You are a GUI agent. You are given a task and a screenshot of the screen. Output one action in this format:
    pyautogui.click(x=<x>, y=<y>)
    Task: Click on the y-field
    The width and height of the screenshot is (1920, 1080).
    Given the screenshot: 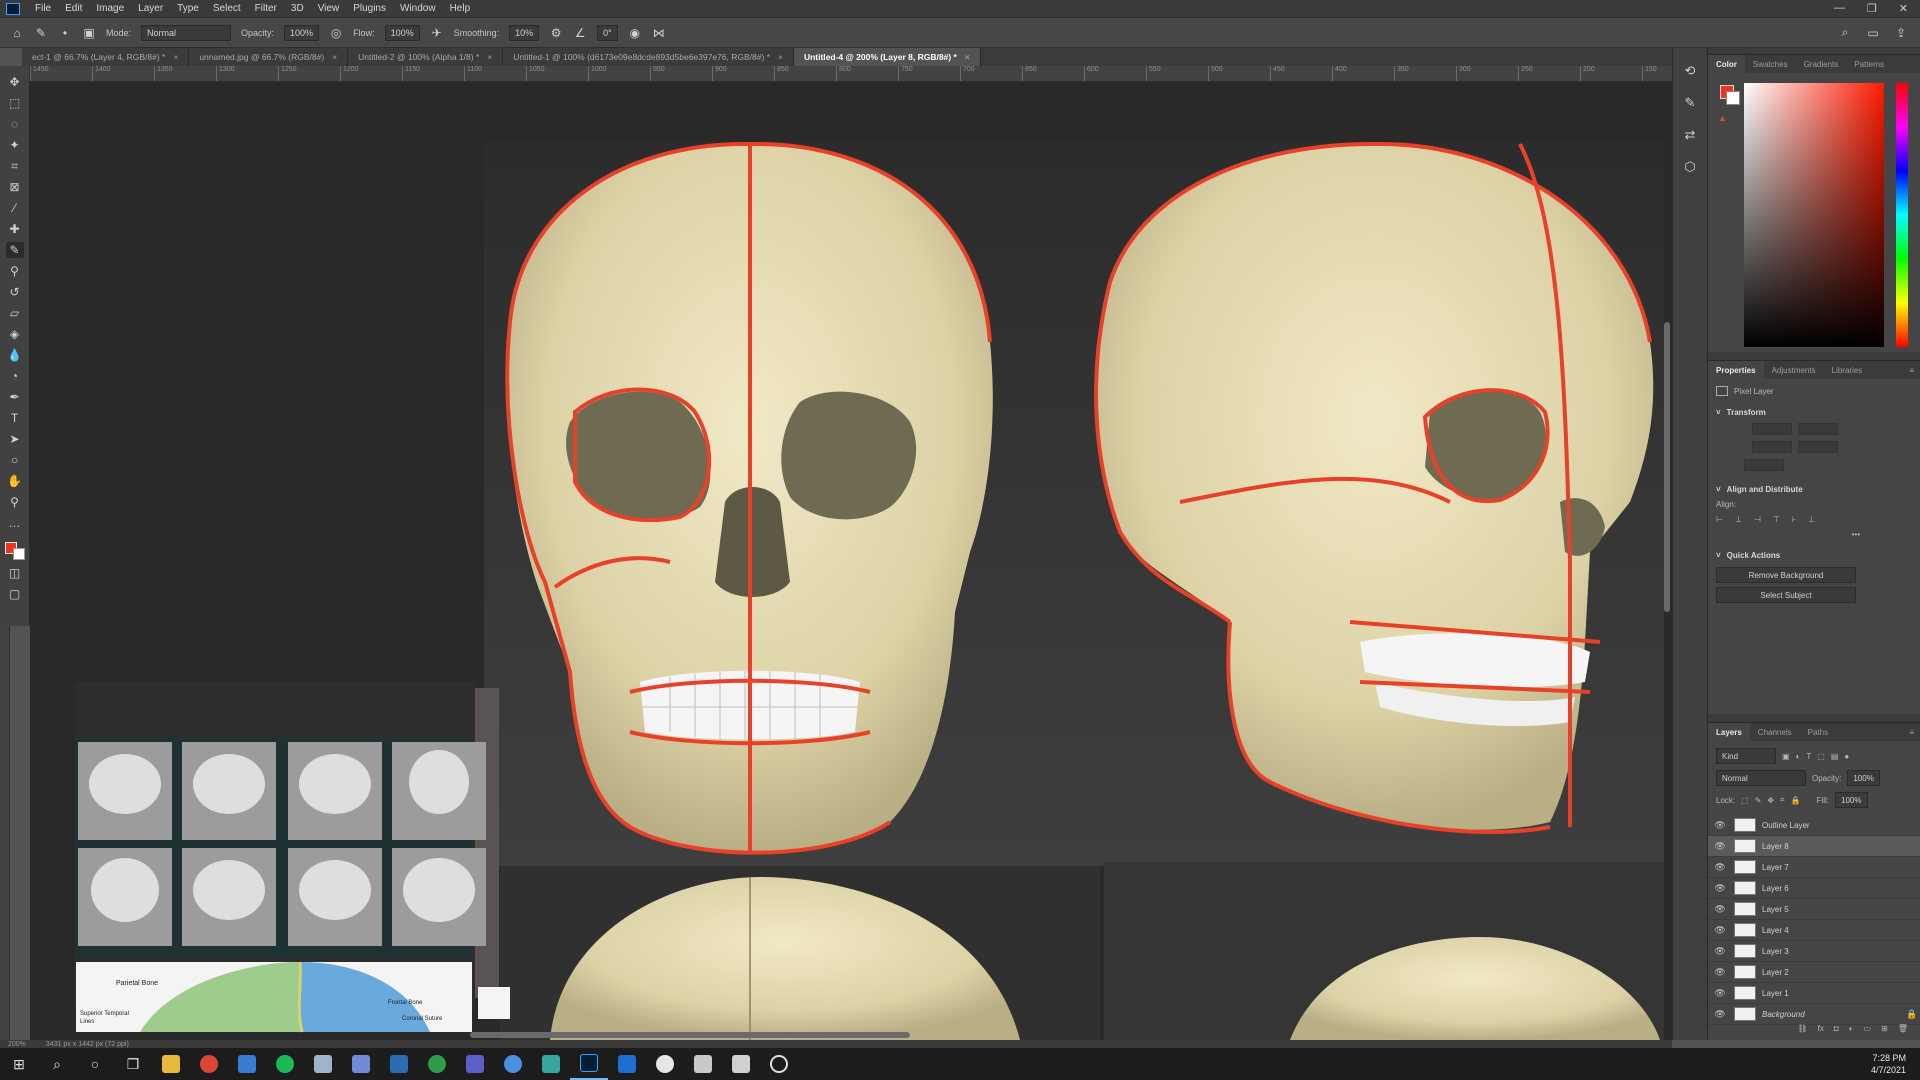 What is the action you would take?
    pyautogui.click(x=1818, y=447)
    